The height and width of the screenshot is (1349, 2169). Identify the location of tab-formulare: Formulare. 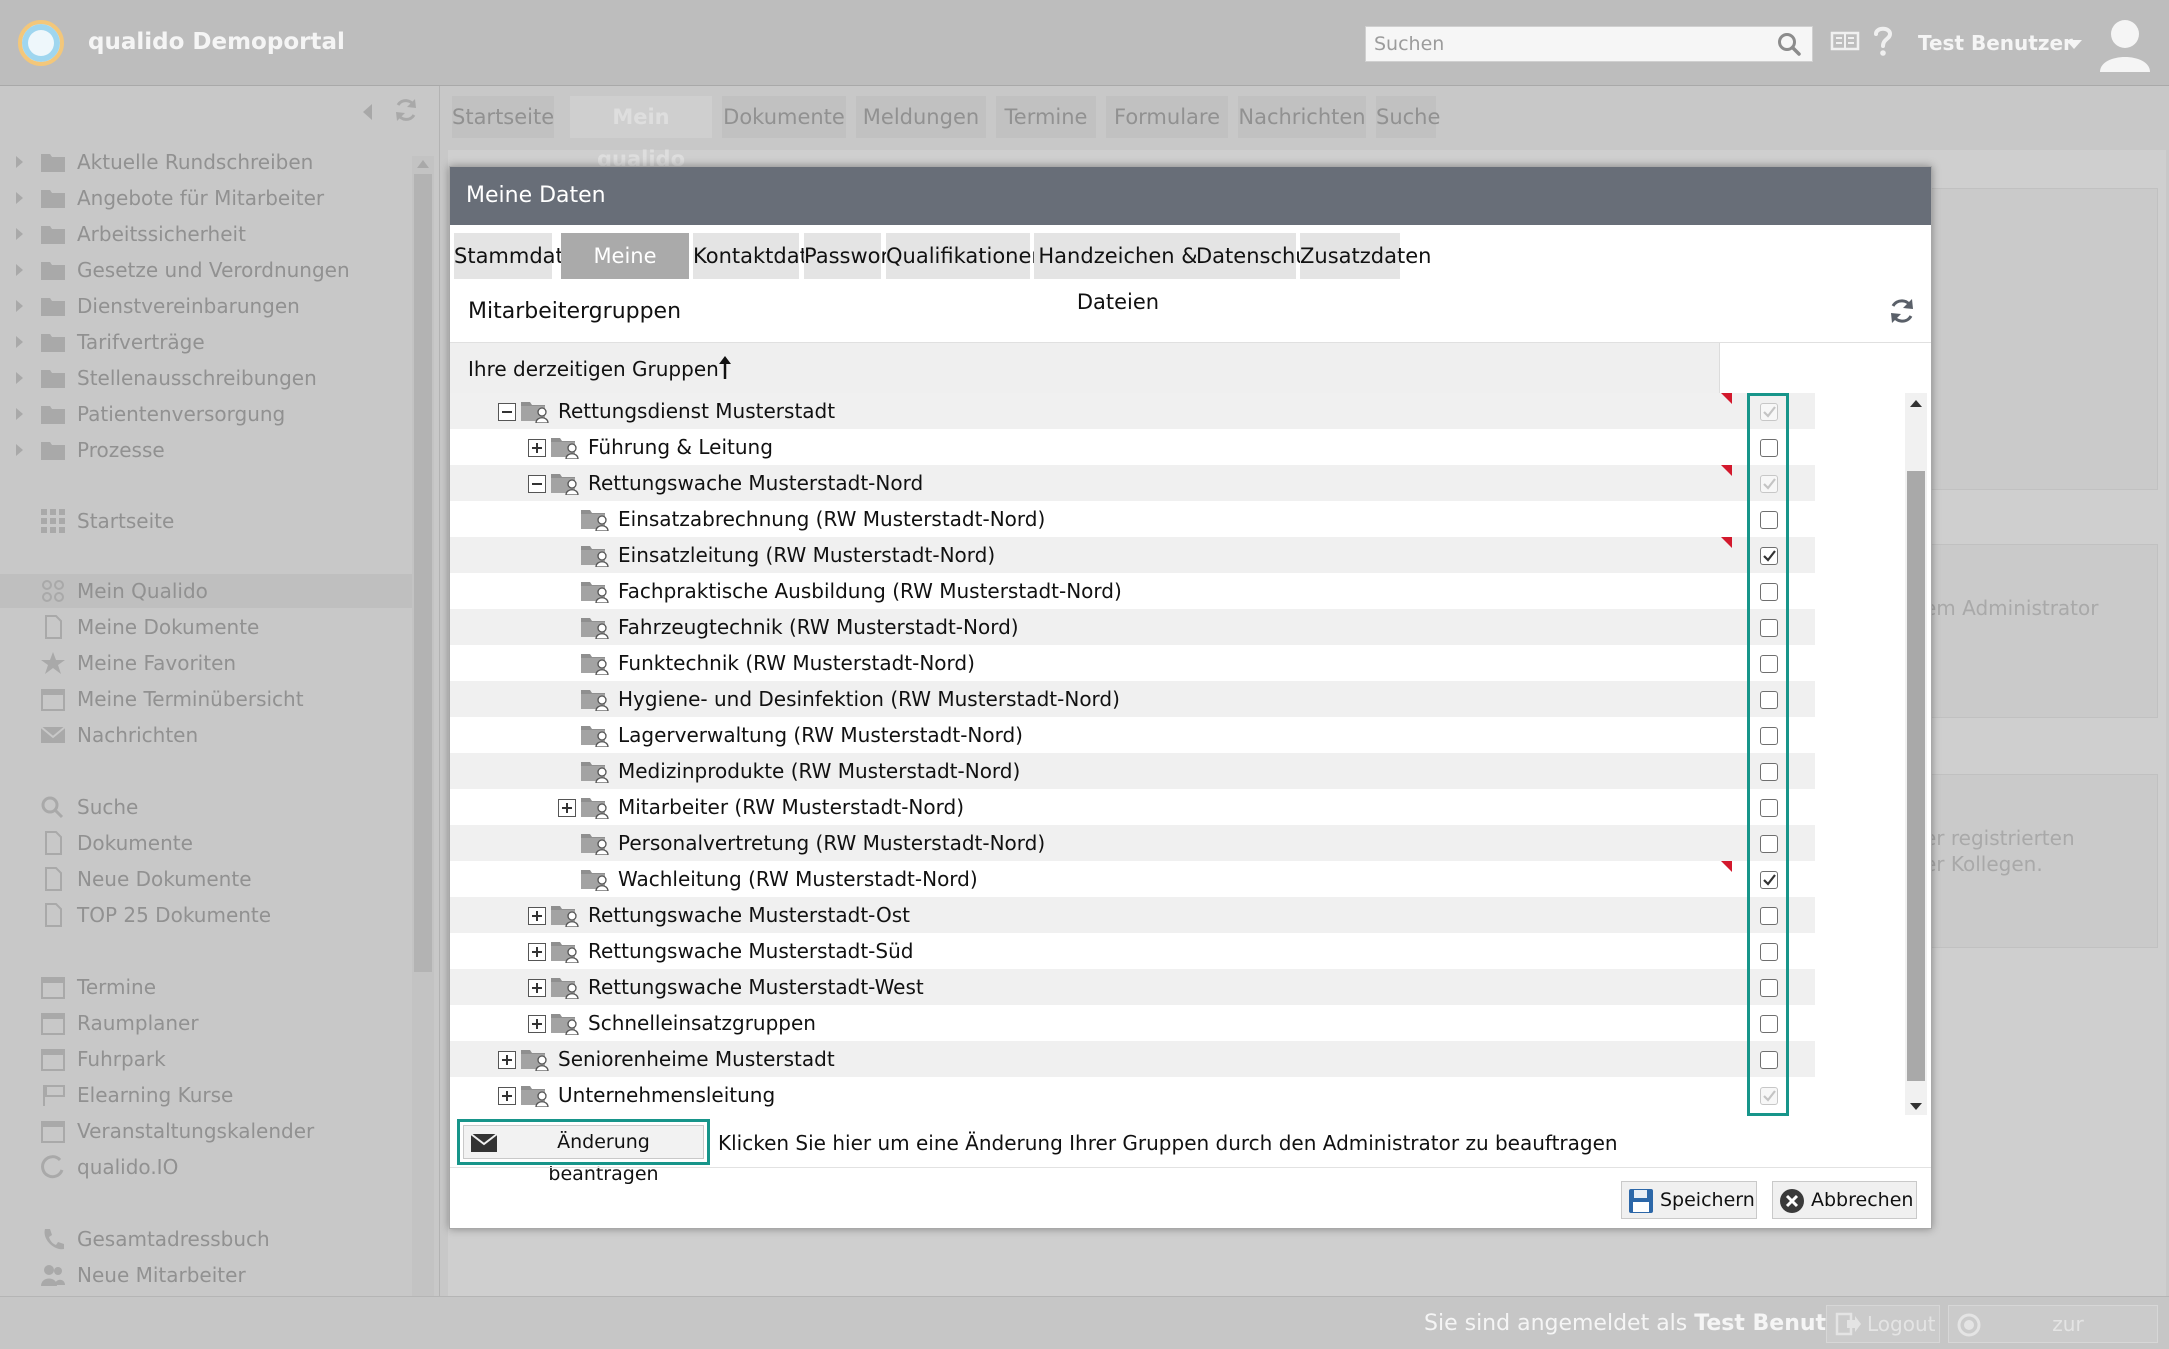
(1167, 117).